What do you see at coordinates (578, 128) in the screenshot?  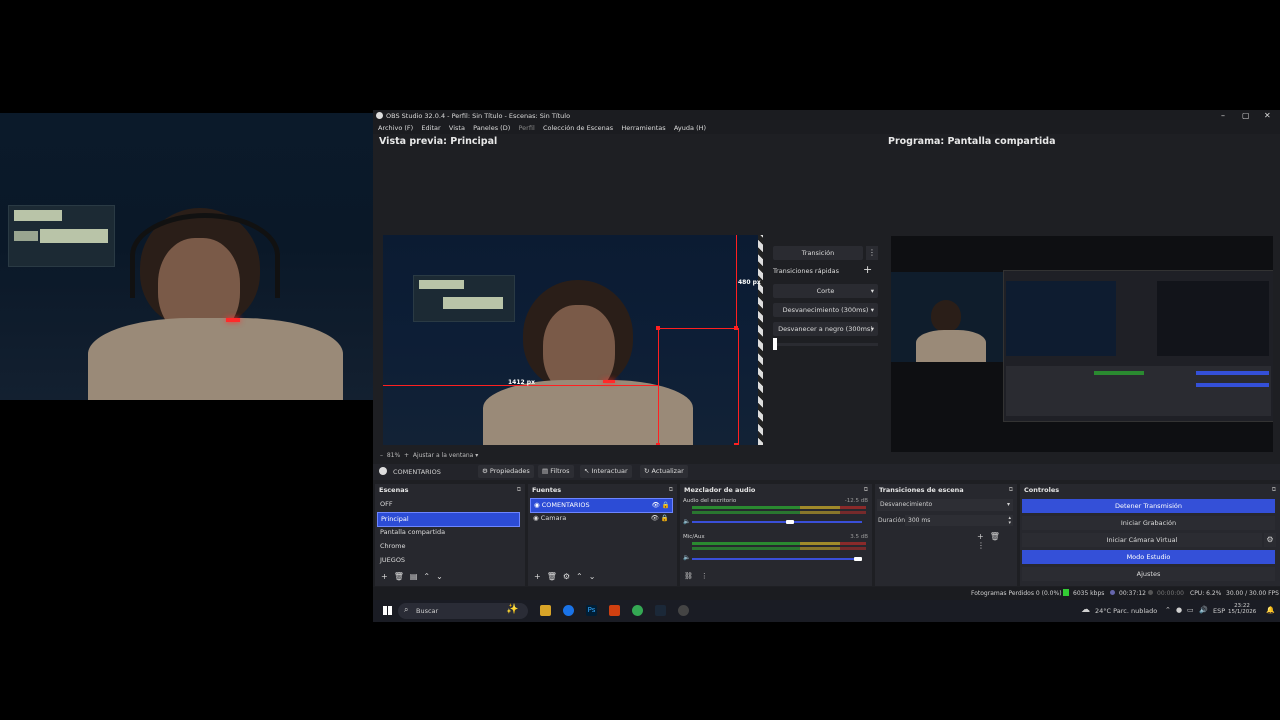 I see `menu-coleccion: Colección de Escenas` at bounding box center [578, 128].